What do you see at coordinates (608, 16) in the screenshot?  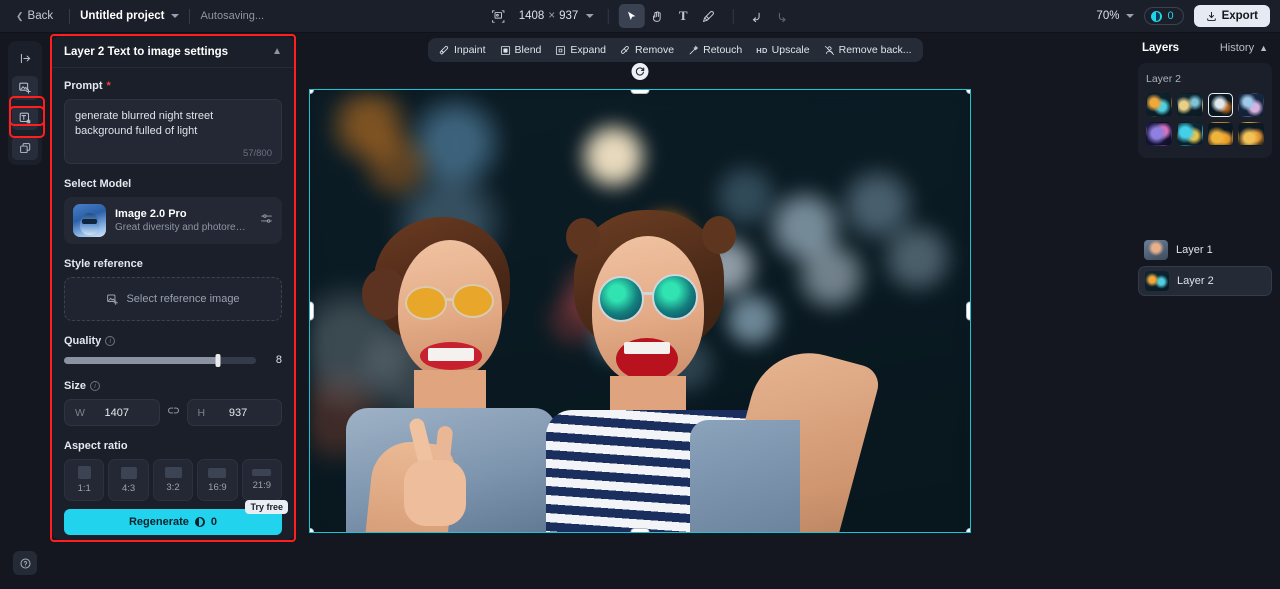 I see `divider` at bounding box center [608, 16].